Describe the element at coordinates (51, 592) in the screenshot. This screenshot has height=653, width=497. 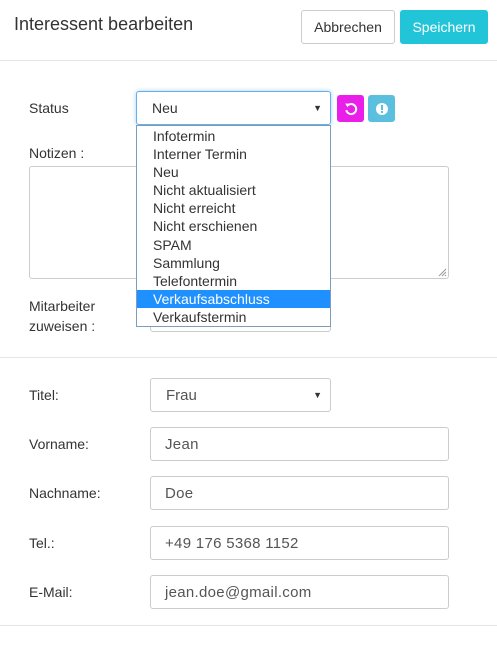
I see `email-label: E-Mail:` at that location.